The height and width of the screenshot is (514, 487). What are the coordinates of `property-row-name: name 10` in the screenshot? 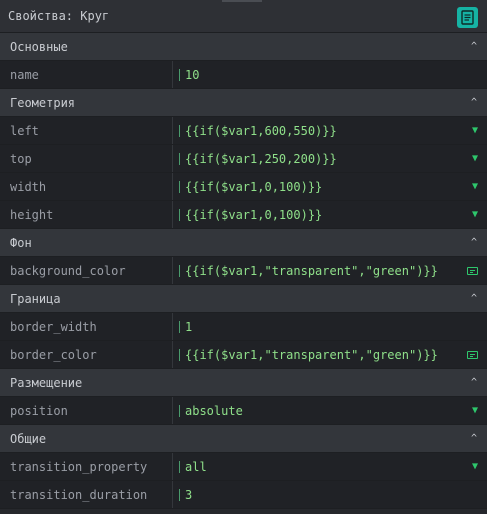 It's located at (243, 75).